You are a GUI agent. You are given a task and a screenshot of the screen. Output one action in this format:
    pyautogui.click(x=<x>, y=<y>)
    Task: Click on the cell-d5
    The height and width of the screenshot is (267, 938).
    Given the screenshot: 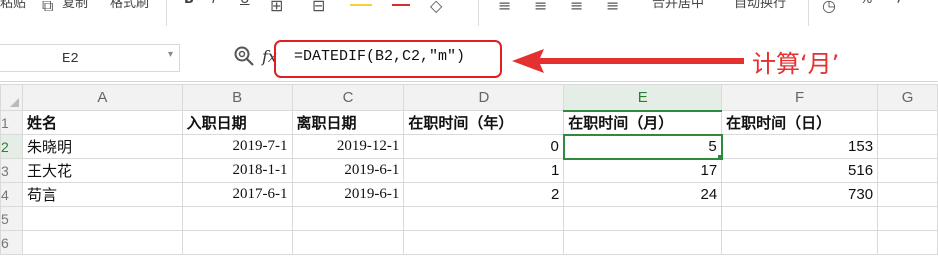 What is the action you would take?
    pyautogui.click(x=484, y=218)
    